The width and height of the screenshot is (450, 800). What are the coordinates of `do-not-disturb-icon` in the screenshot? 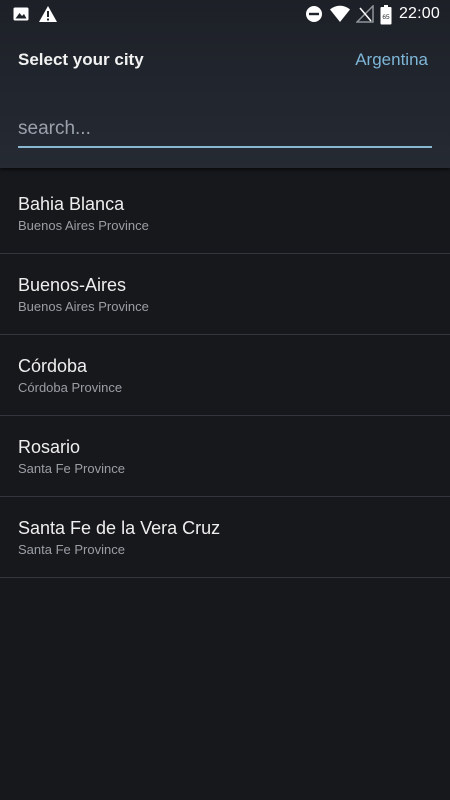 It's located at (314, 14).